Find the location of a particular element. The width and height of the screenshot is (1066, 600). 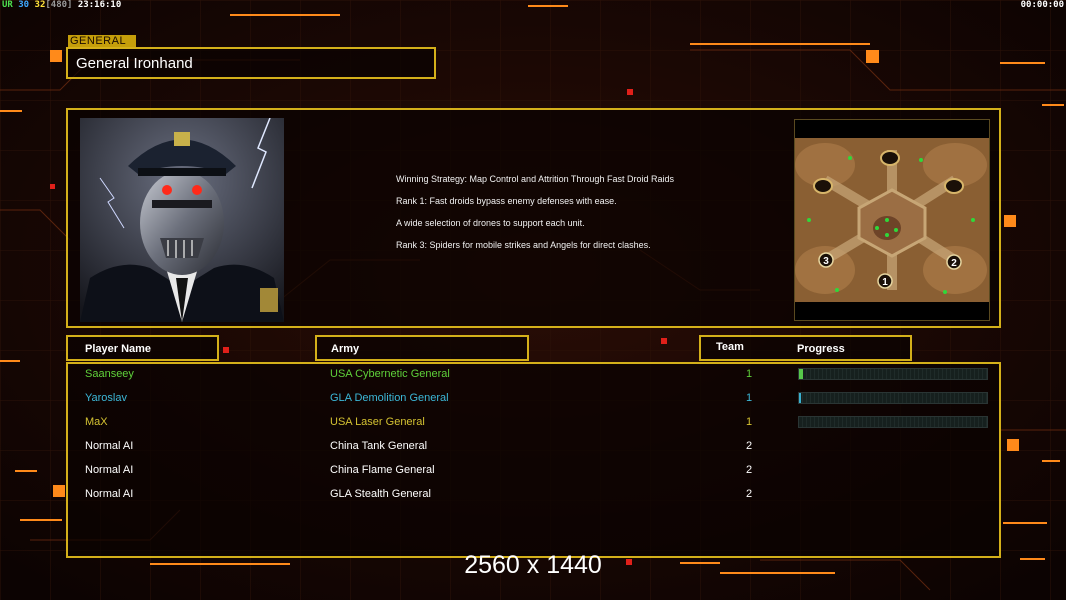

player-army: China Flame General is located at coordinates (382, 470).